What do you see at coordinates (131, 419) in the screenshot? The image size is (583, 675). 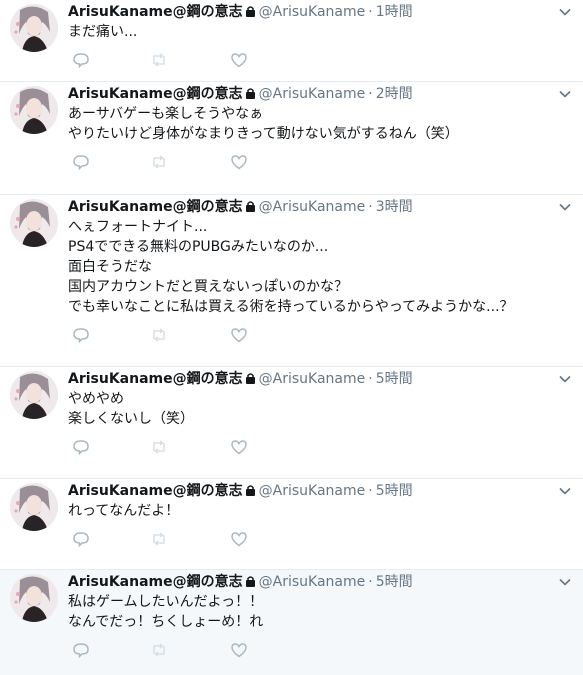 I see `tweet-text-line: 楽しくないし（笑）` at bounding box center [131, 419].